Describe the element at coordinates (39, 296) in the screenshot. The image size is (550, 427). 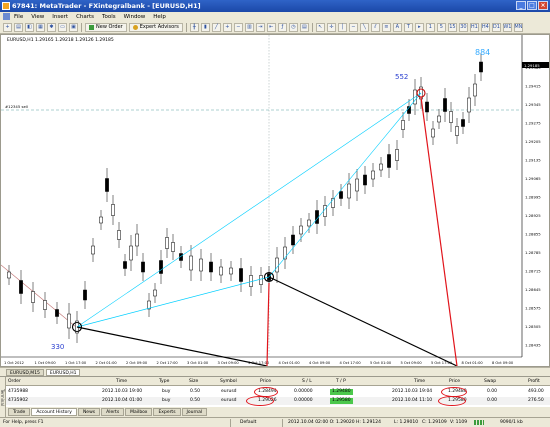
I see `stop-loss-line` at that location.